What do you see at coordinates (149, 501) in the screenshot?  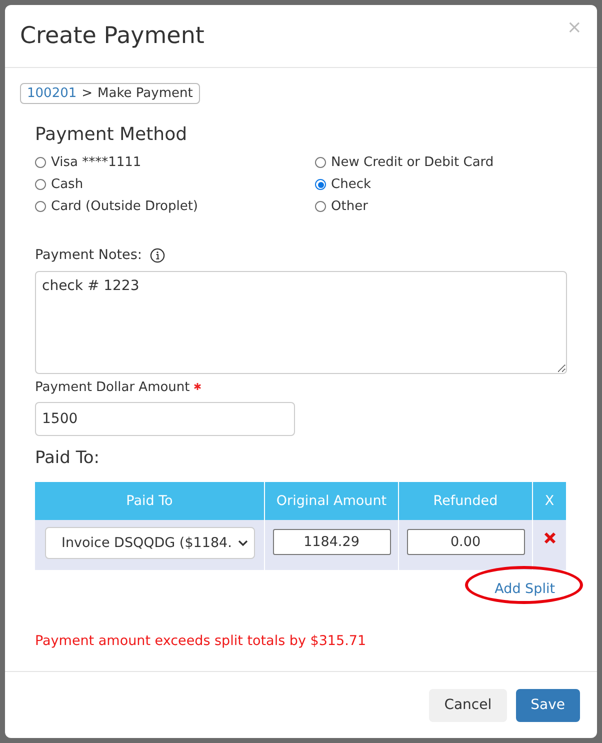 I see `column-header: Paid To` at bounding box center [149, 501].